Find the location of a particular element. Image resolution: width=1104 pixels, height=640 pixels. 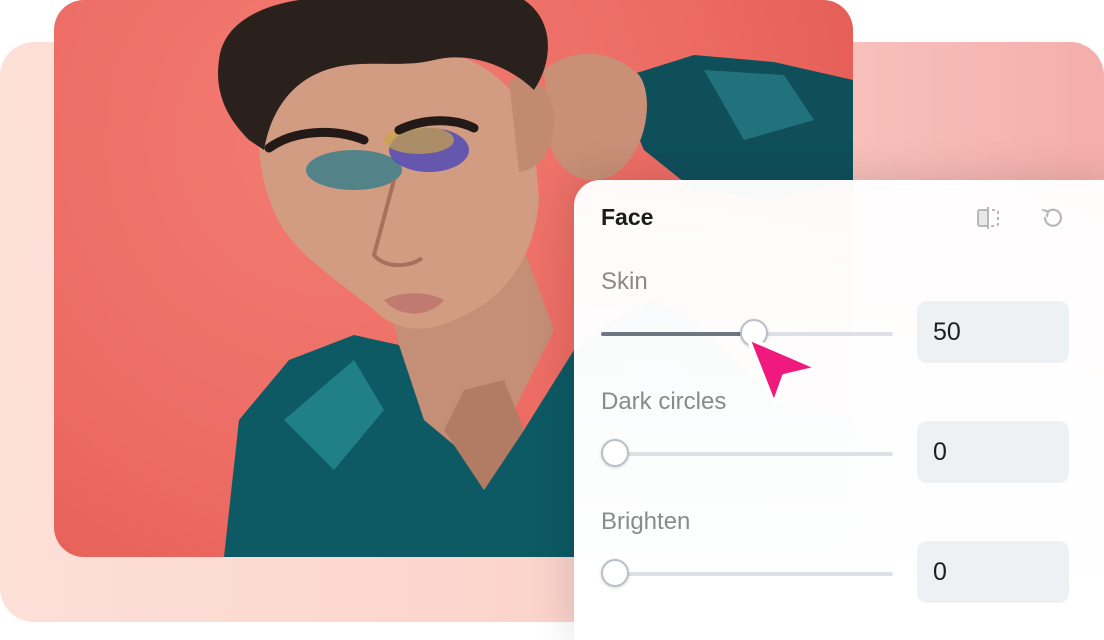

pointer-cursor-icon is located at coordinates (783, 370).